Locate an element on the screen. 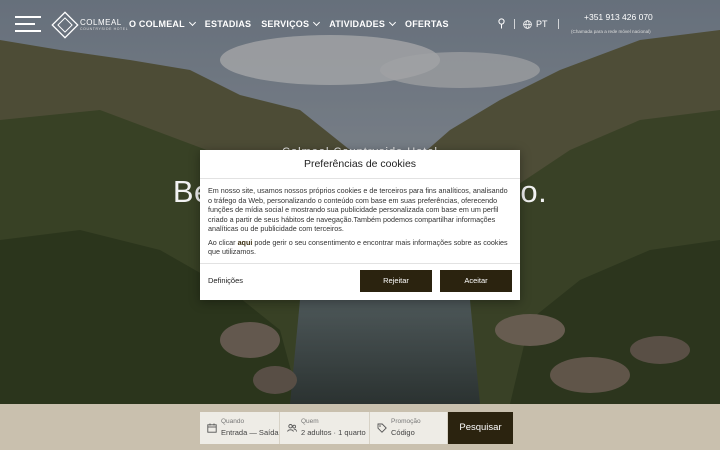 This screenshot has width=720, height=450. dates-field: Quando Entrada — Saída is located at coordinates (240, 428).